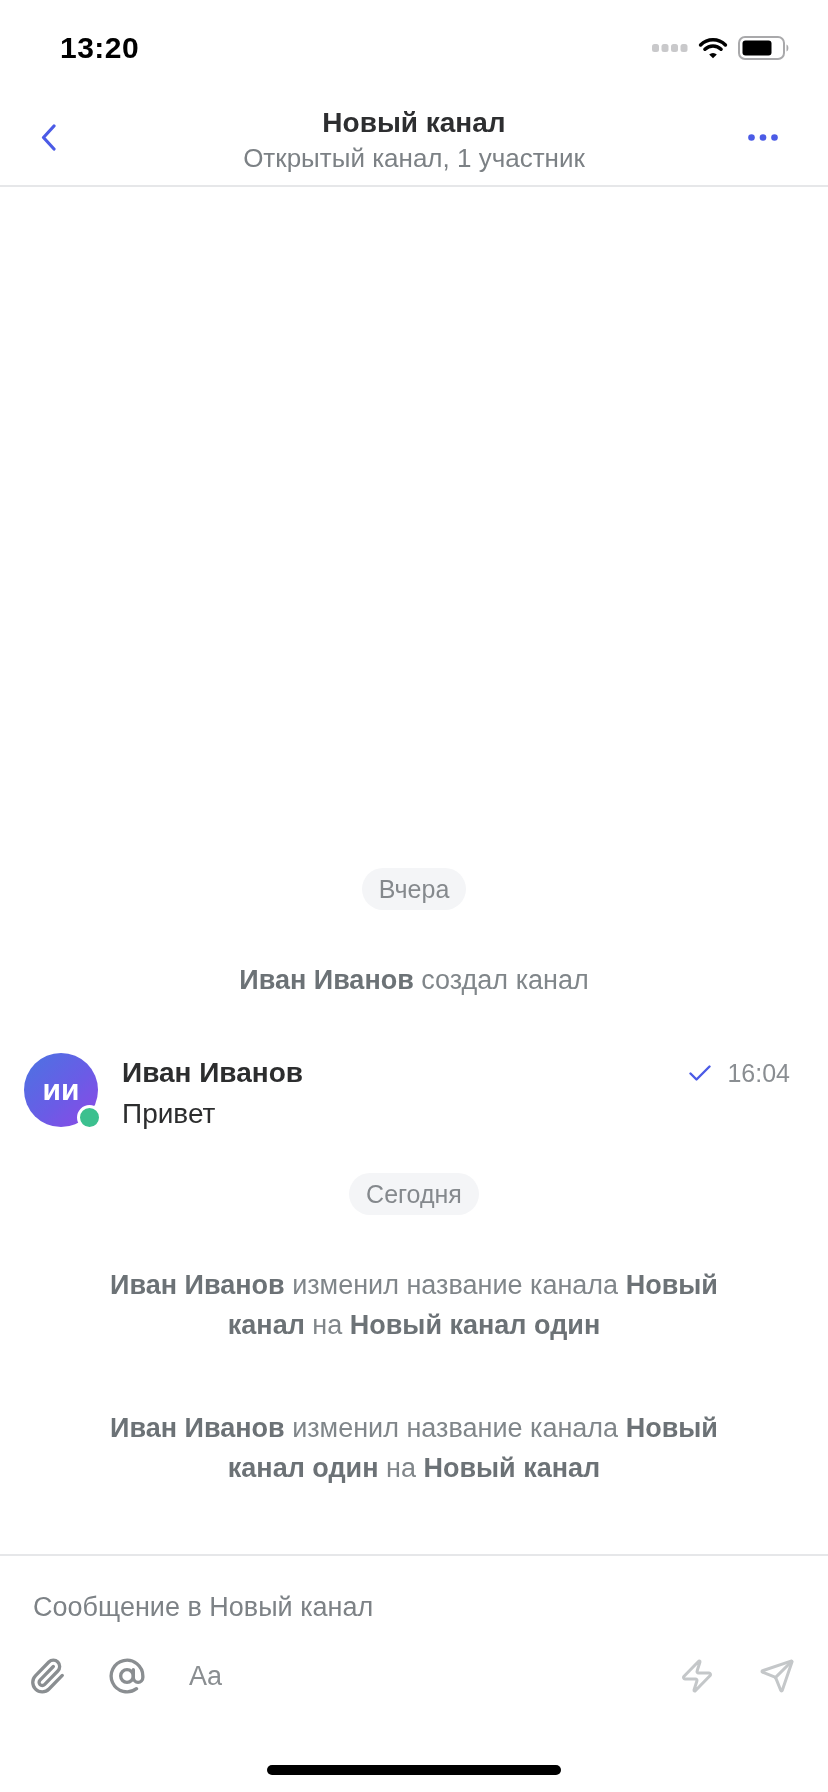 The image size is (828, 1792). Describe the element at coordinates (697, 1676) in the screenshot. I see `lightning-icon` at that location.